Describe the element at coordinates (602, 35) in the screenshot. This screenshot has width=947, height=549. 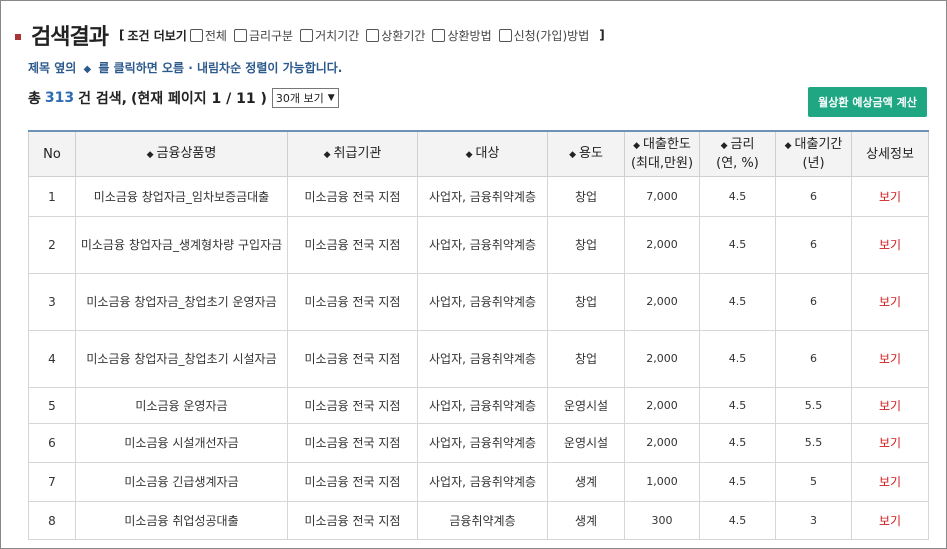
I see `close-bracket: ]` at that location.